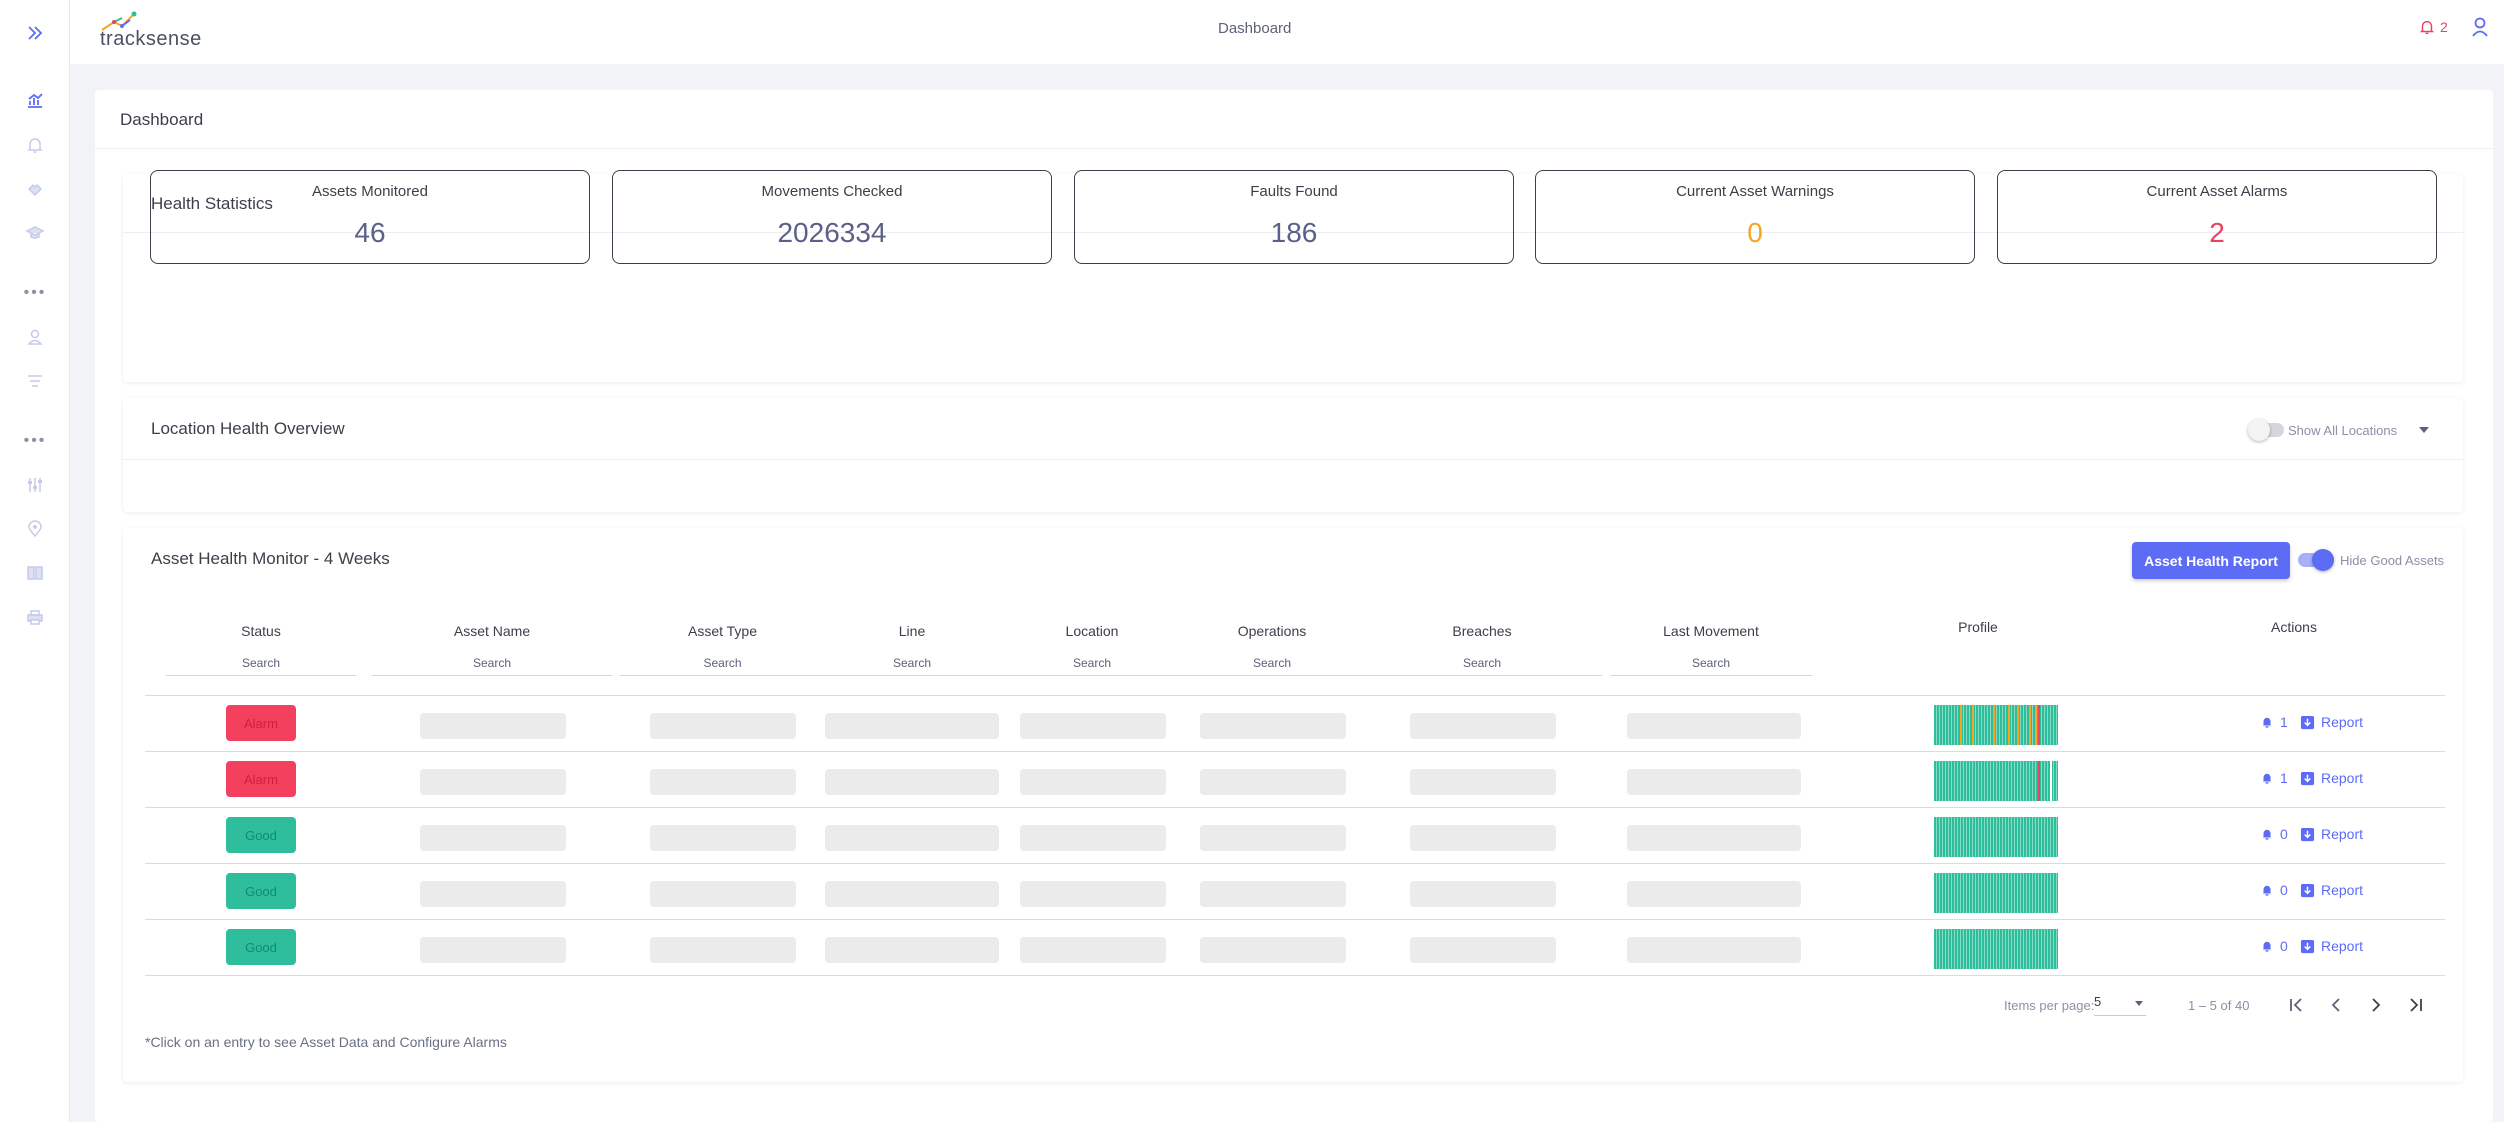 The height and width of the screenshot is (1122, 2504). I want to click on sidebar-item-alarms, so click(35, 145).